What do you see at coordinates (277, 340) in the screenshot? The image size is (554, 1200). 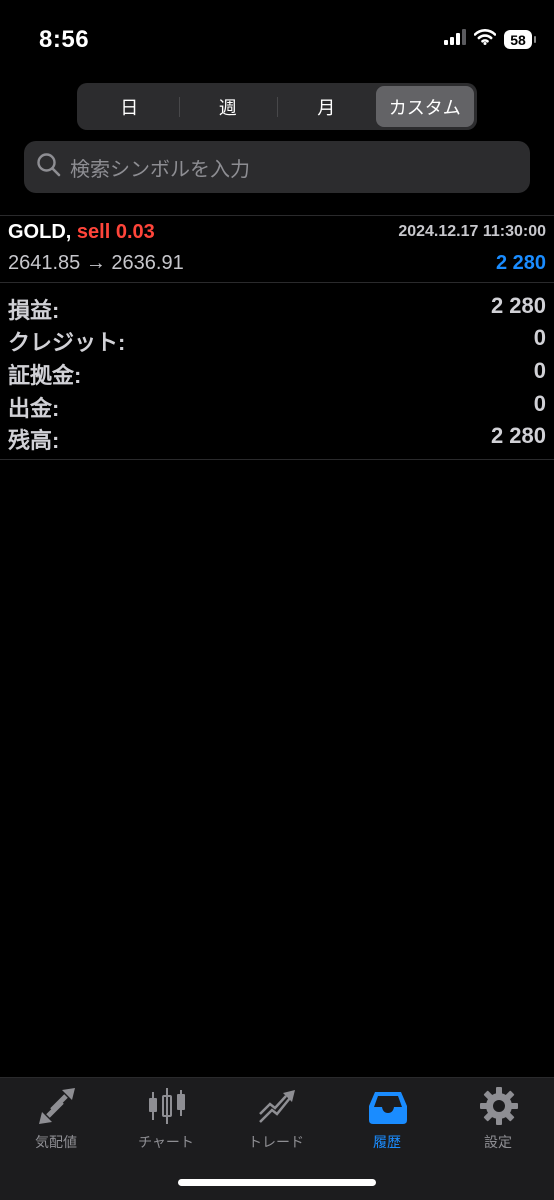 I see `summary-row-credit: クレジット: 0` at bounding box center [277, 340].